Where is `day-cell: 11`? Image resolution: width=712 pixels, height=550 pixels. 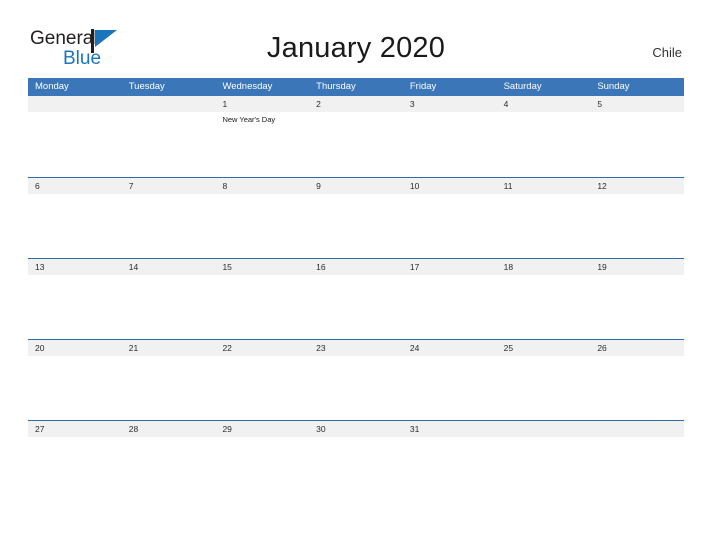 day-cell: 11 is located at coordinates (544, 218).